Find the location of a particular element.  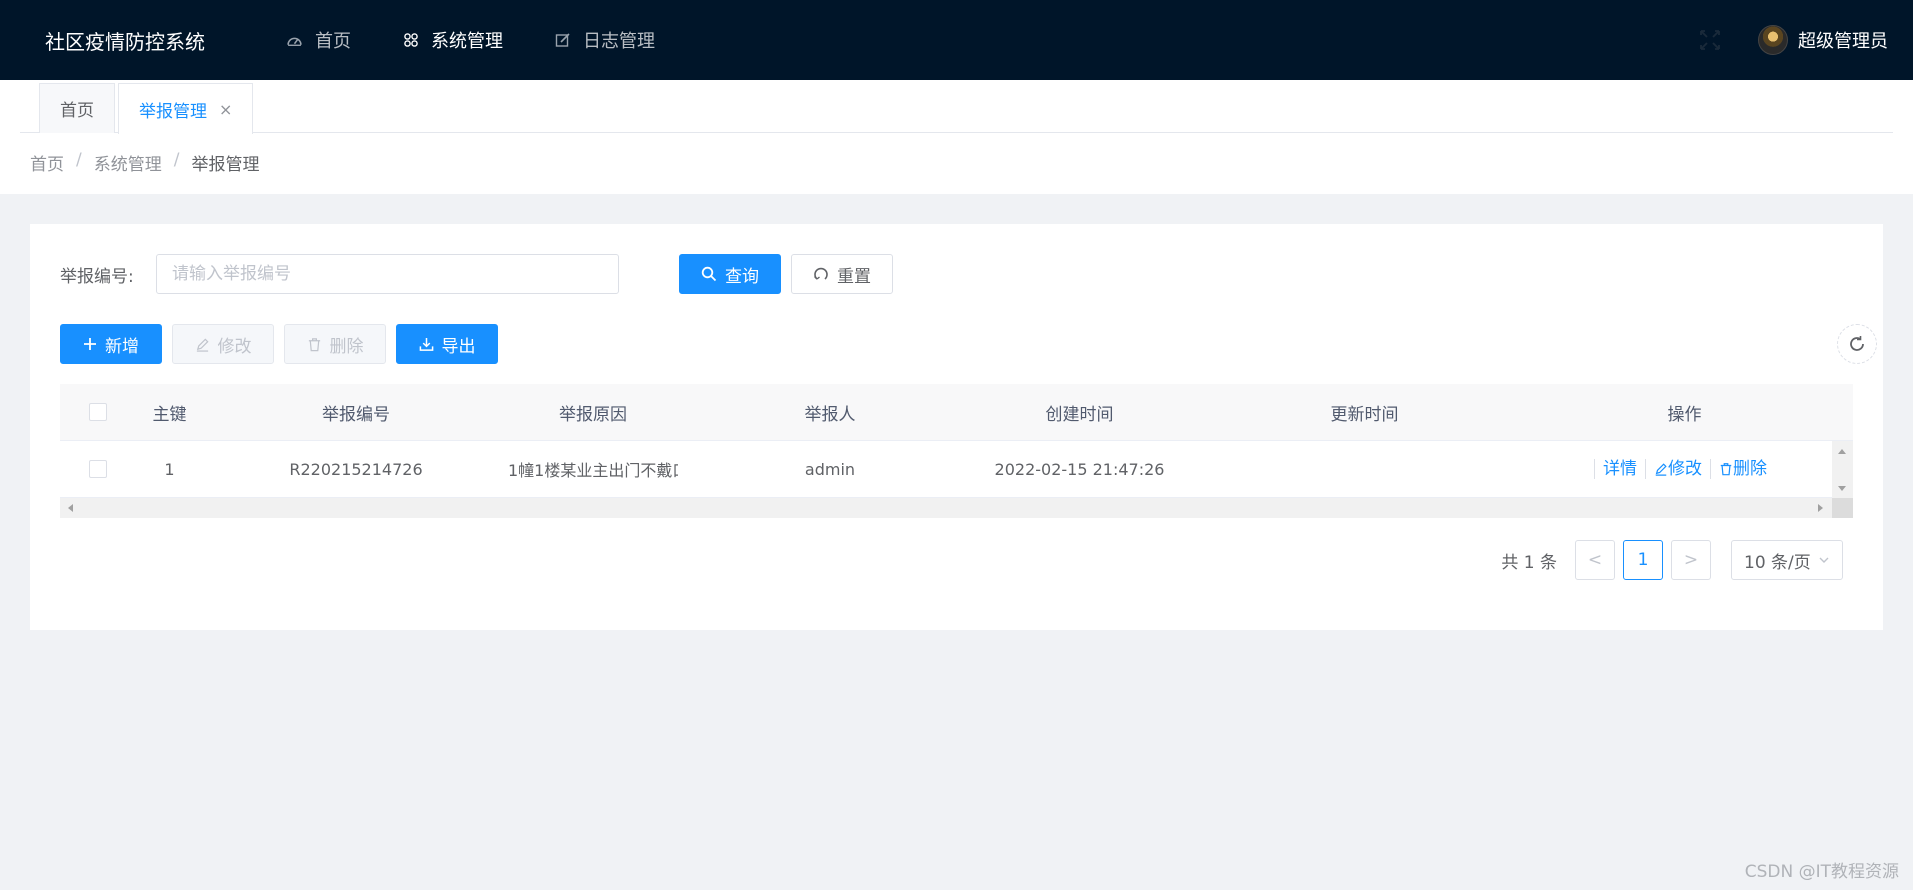

tabs-bar: 首页 举报管理 × 首页 / 系统管理 / 举报管理 is located at coordinates (956, 137).